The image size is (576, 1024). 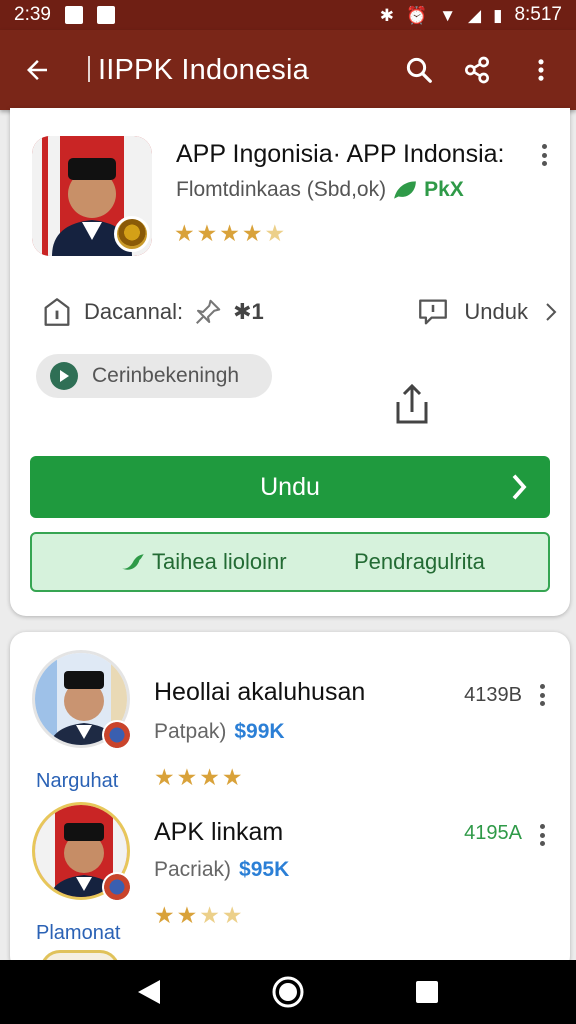 I want to click on list-item-caption: Plamonat, so click(x=78, y=933).